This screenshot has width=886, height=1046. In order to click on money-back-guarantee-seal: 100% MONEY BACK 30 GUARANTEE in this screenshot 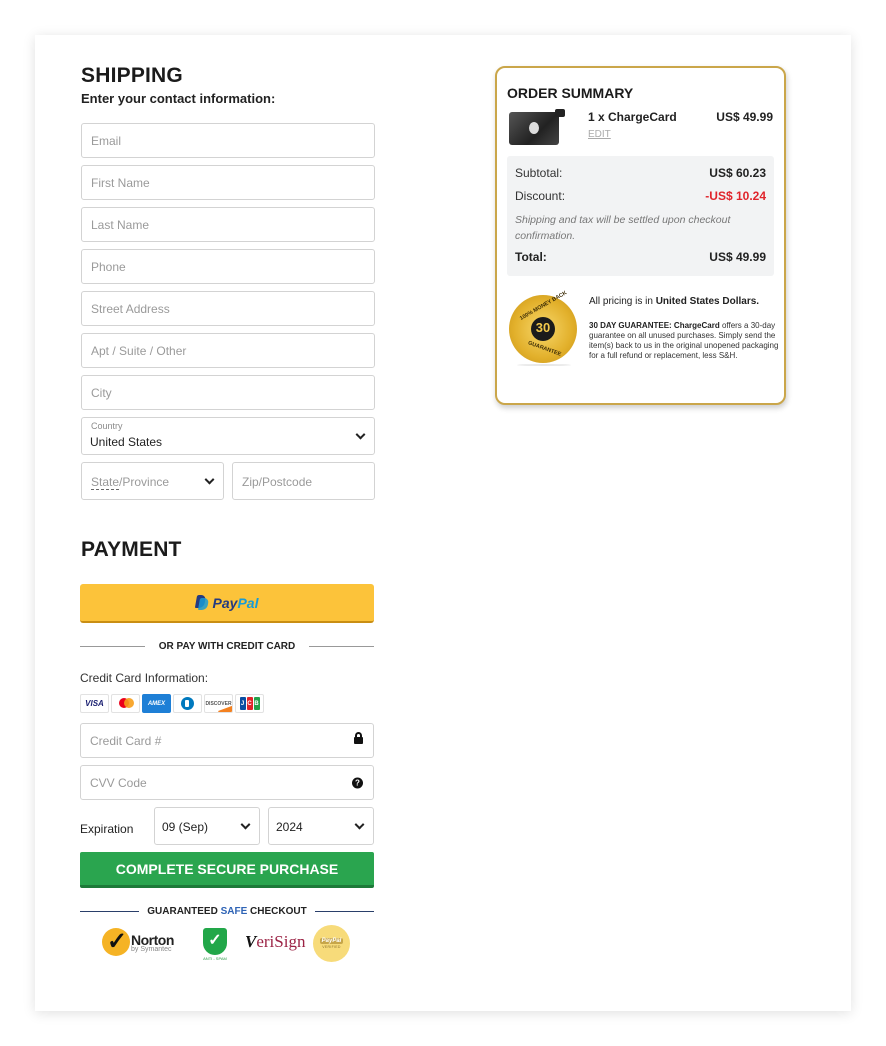, I will do `click(544, 328)`.